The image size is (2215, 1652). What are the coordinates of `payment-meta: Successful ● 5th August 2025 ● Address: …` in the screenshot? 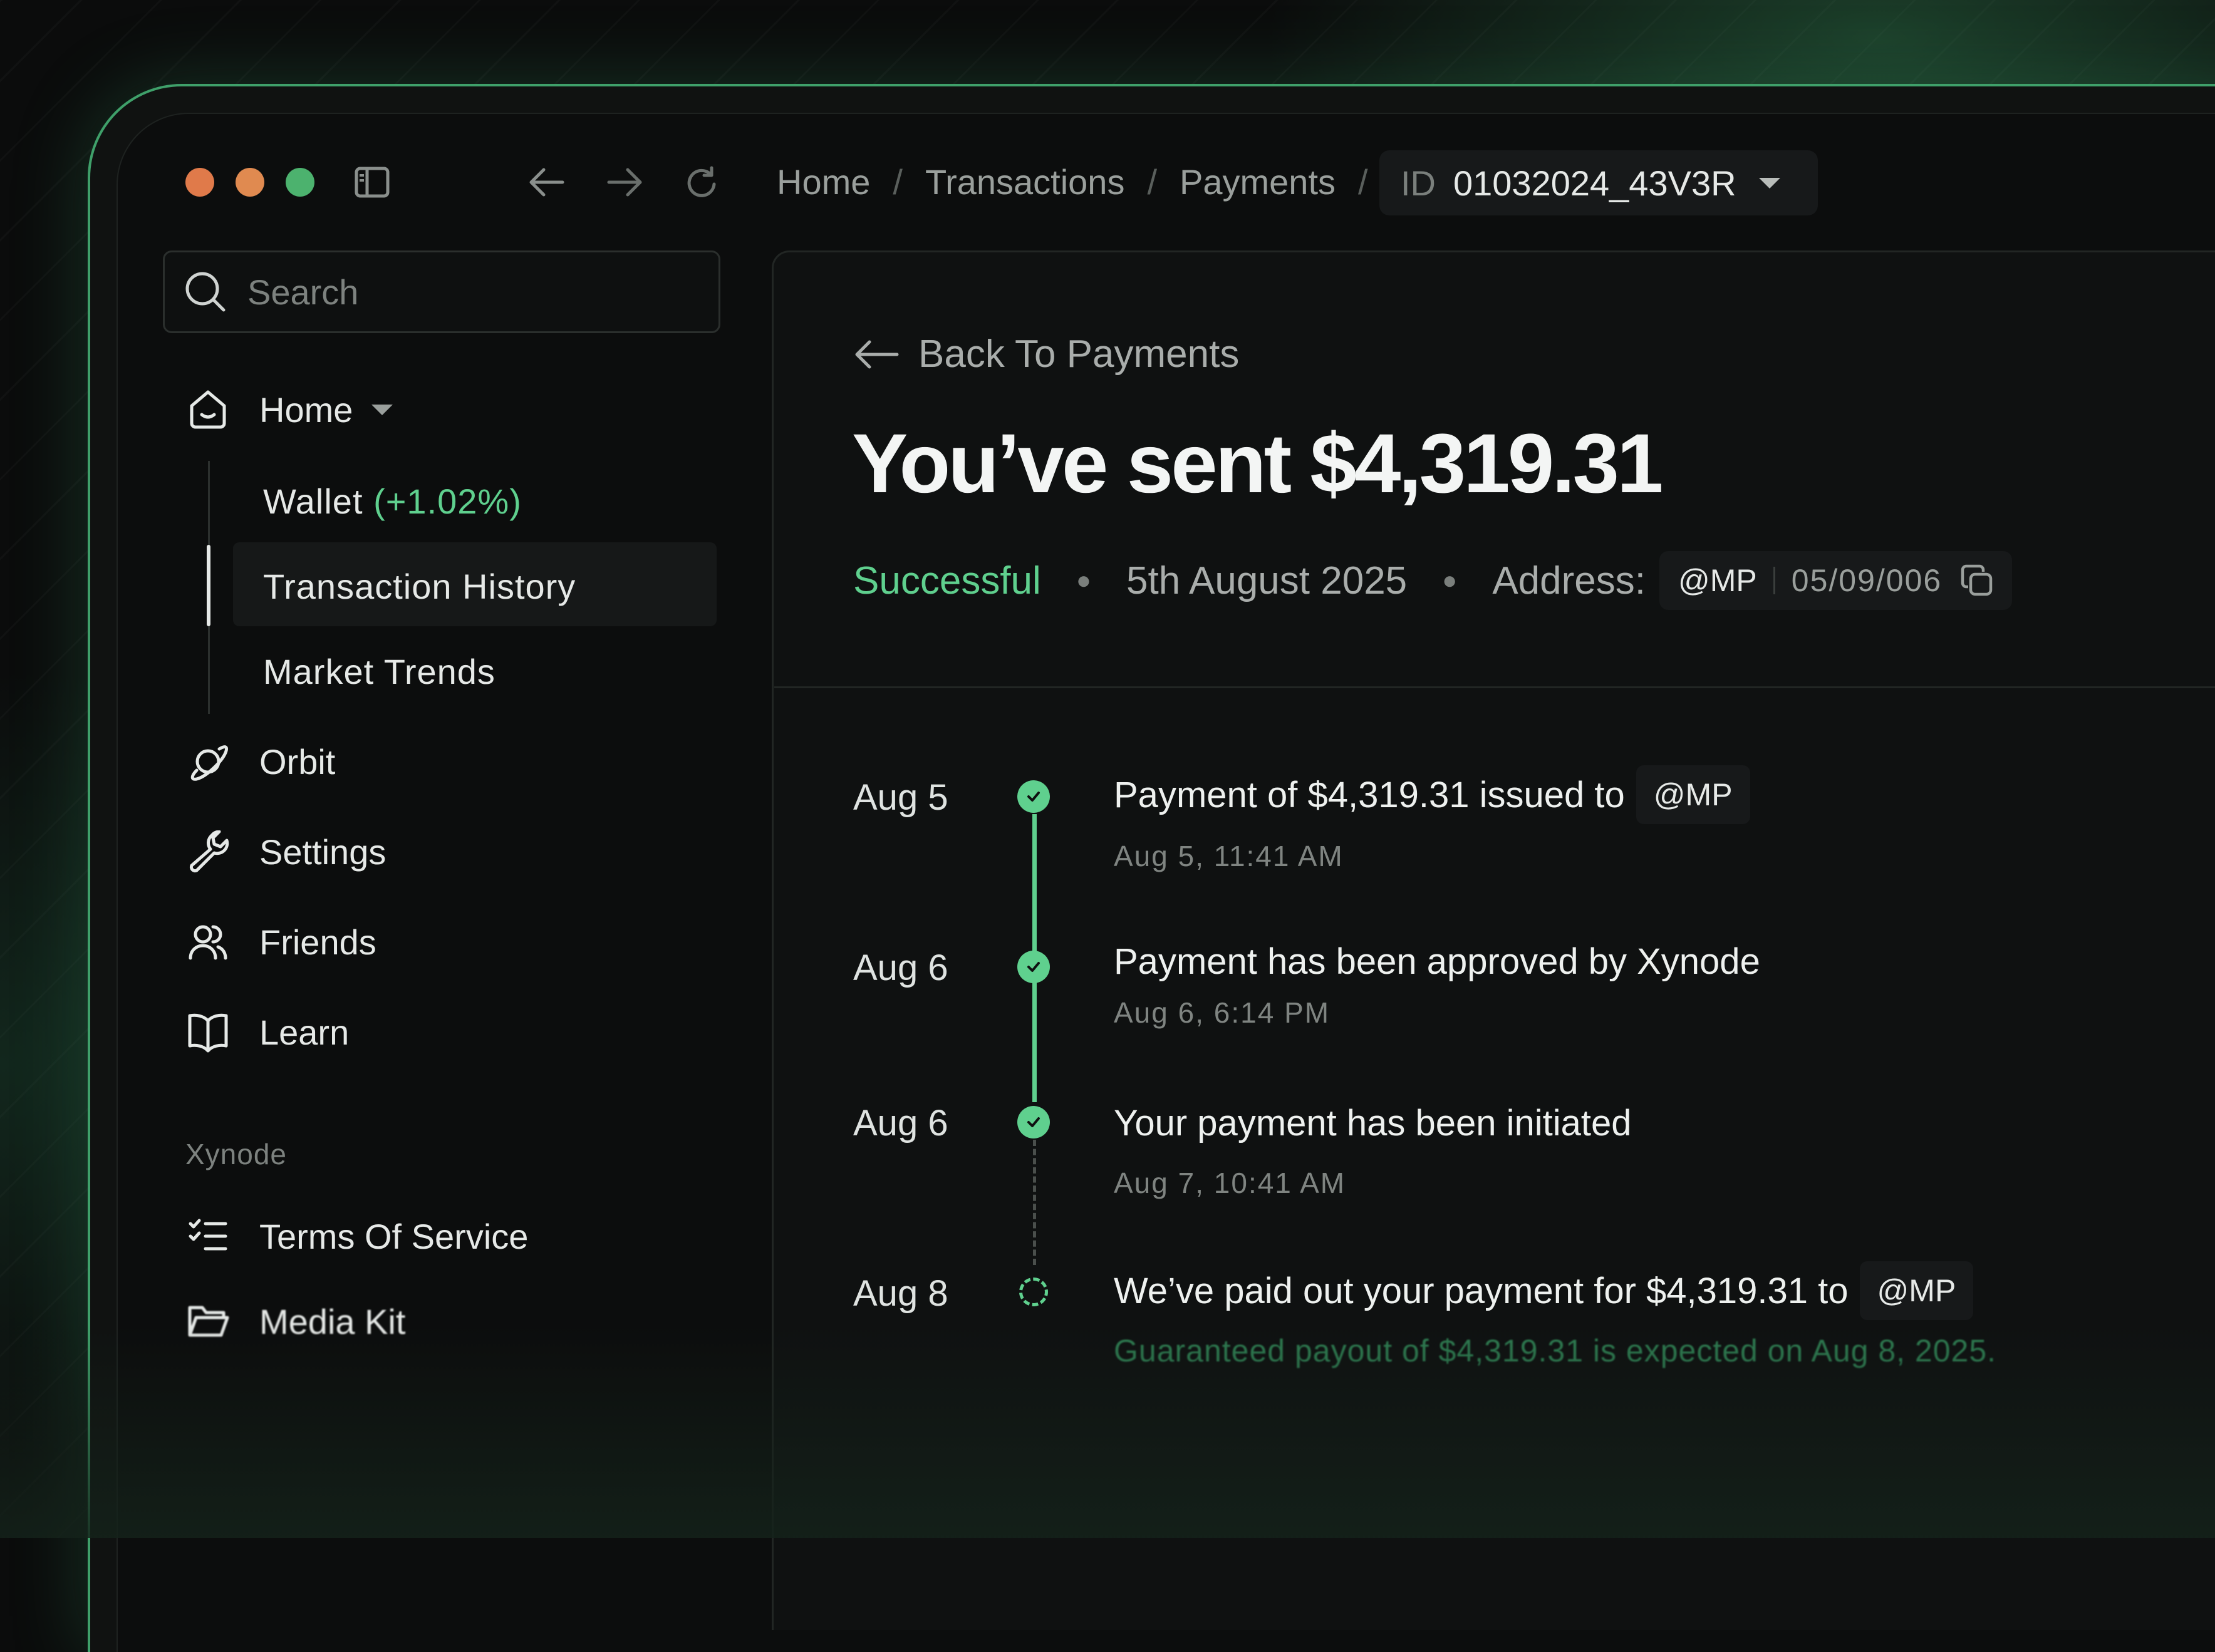 It's located at (1433, 580).